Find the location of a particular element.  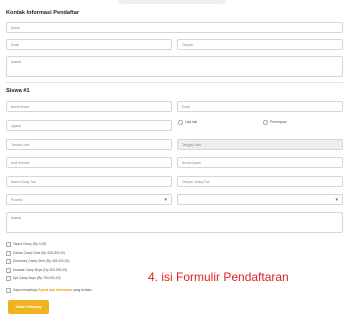

agree-suffix: yang berlaku is located at coordinates (82, 289).